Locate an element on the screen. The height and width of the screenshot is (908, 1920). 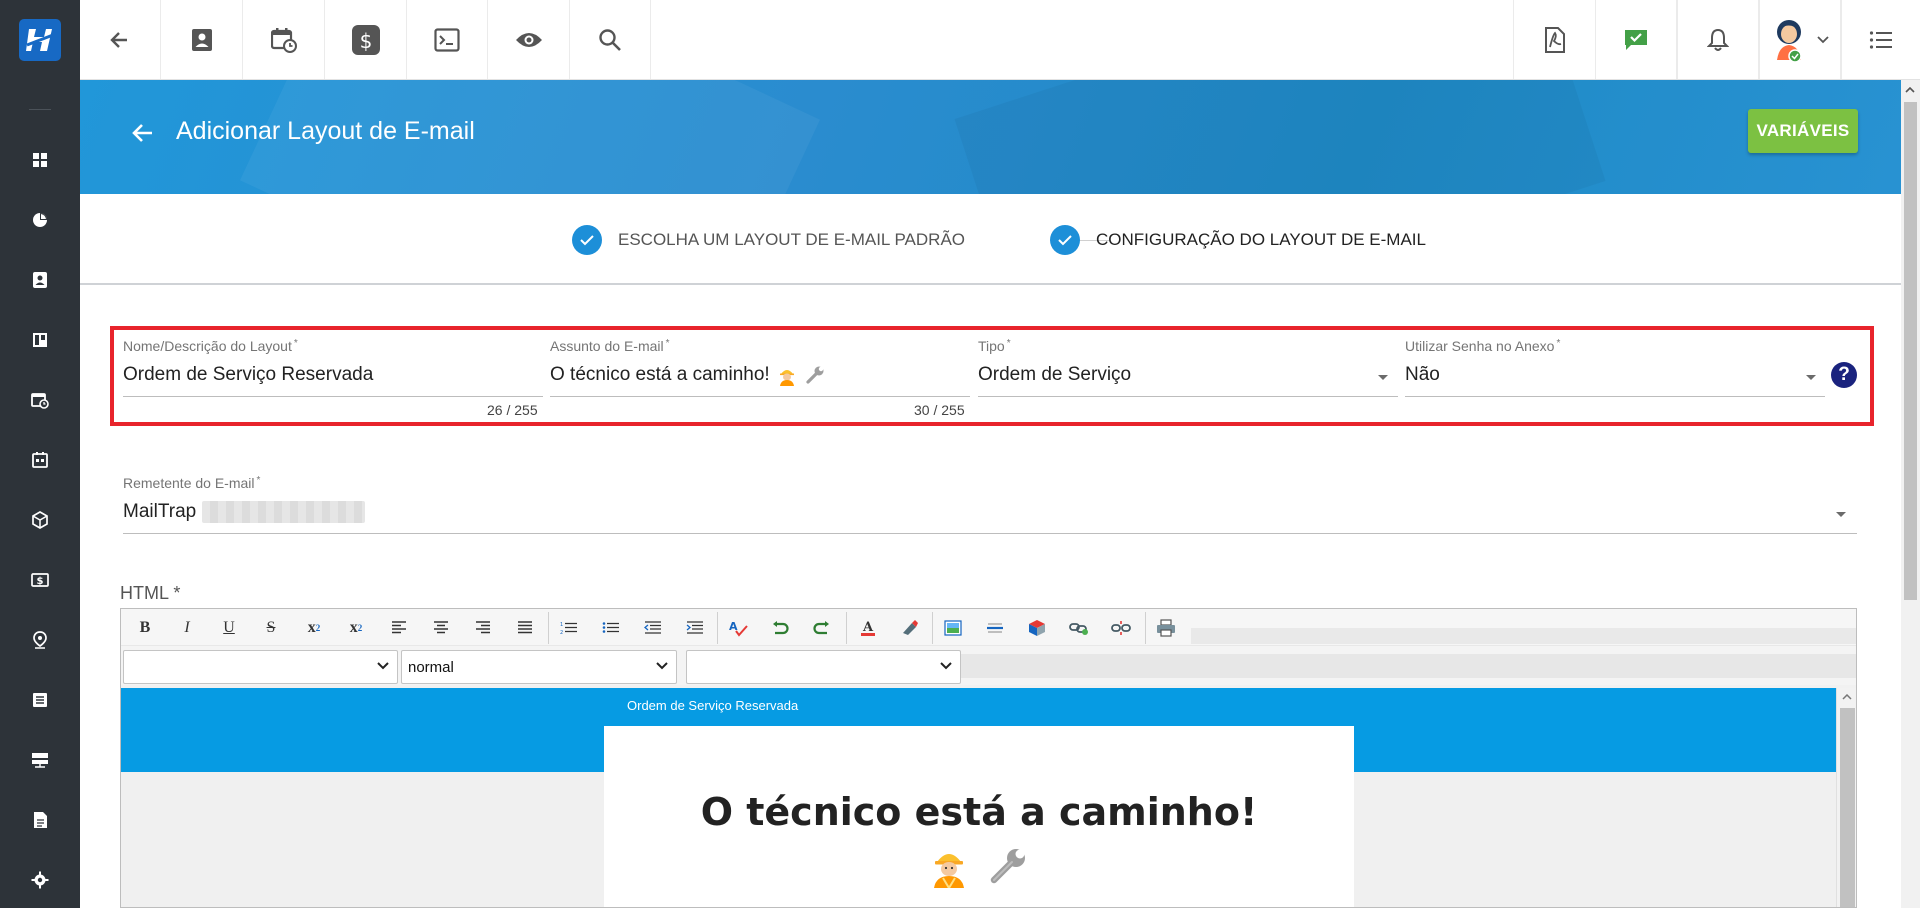
contact-card-icon is located at coordinates (40, 280).